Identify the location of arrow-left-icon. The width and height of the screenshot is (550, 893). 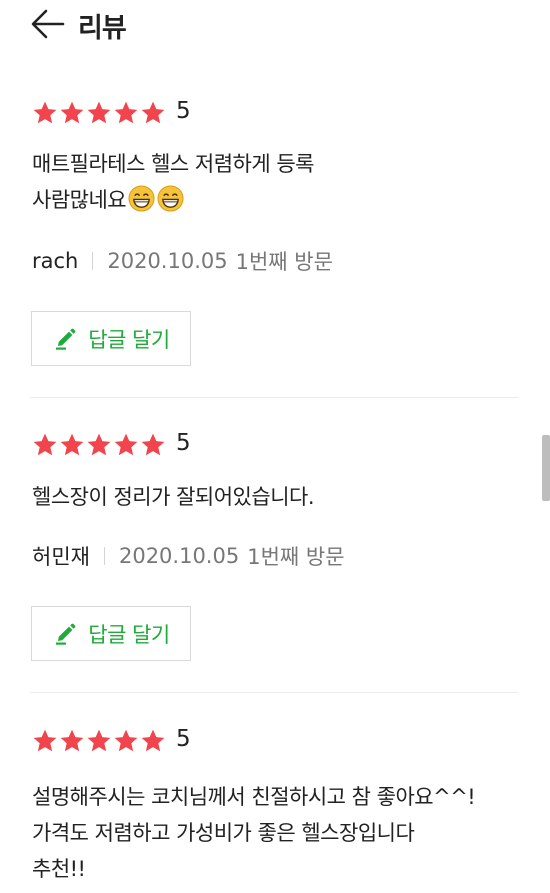
(48, 24).